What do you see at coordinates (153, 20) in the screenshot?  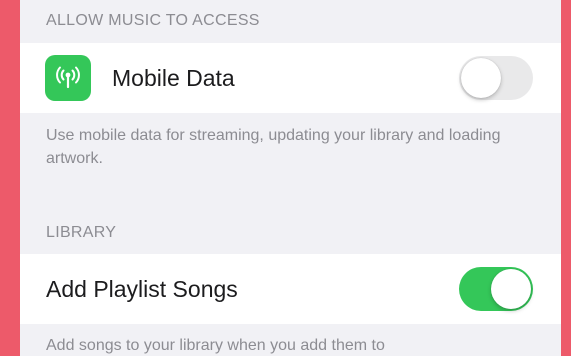 I see `section-header-allow-access: ALLOW MUSIC TO ACCESS` at bounding box center [153, 20].